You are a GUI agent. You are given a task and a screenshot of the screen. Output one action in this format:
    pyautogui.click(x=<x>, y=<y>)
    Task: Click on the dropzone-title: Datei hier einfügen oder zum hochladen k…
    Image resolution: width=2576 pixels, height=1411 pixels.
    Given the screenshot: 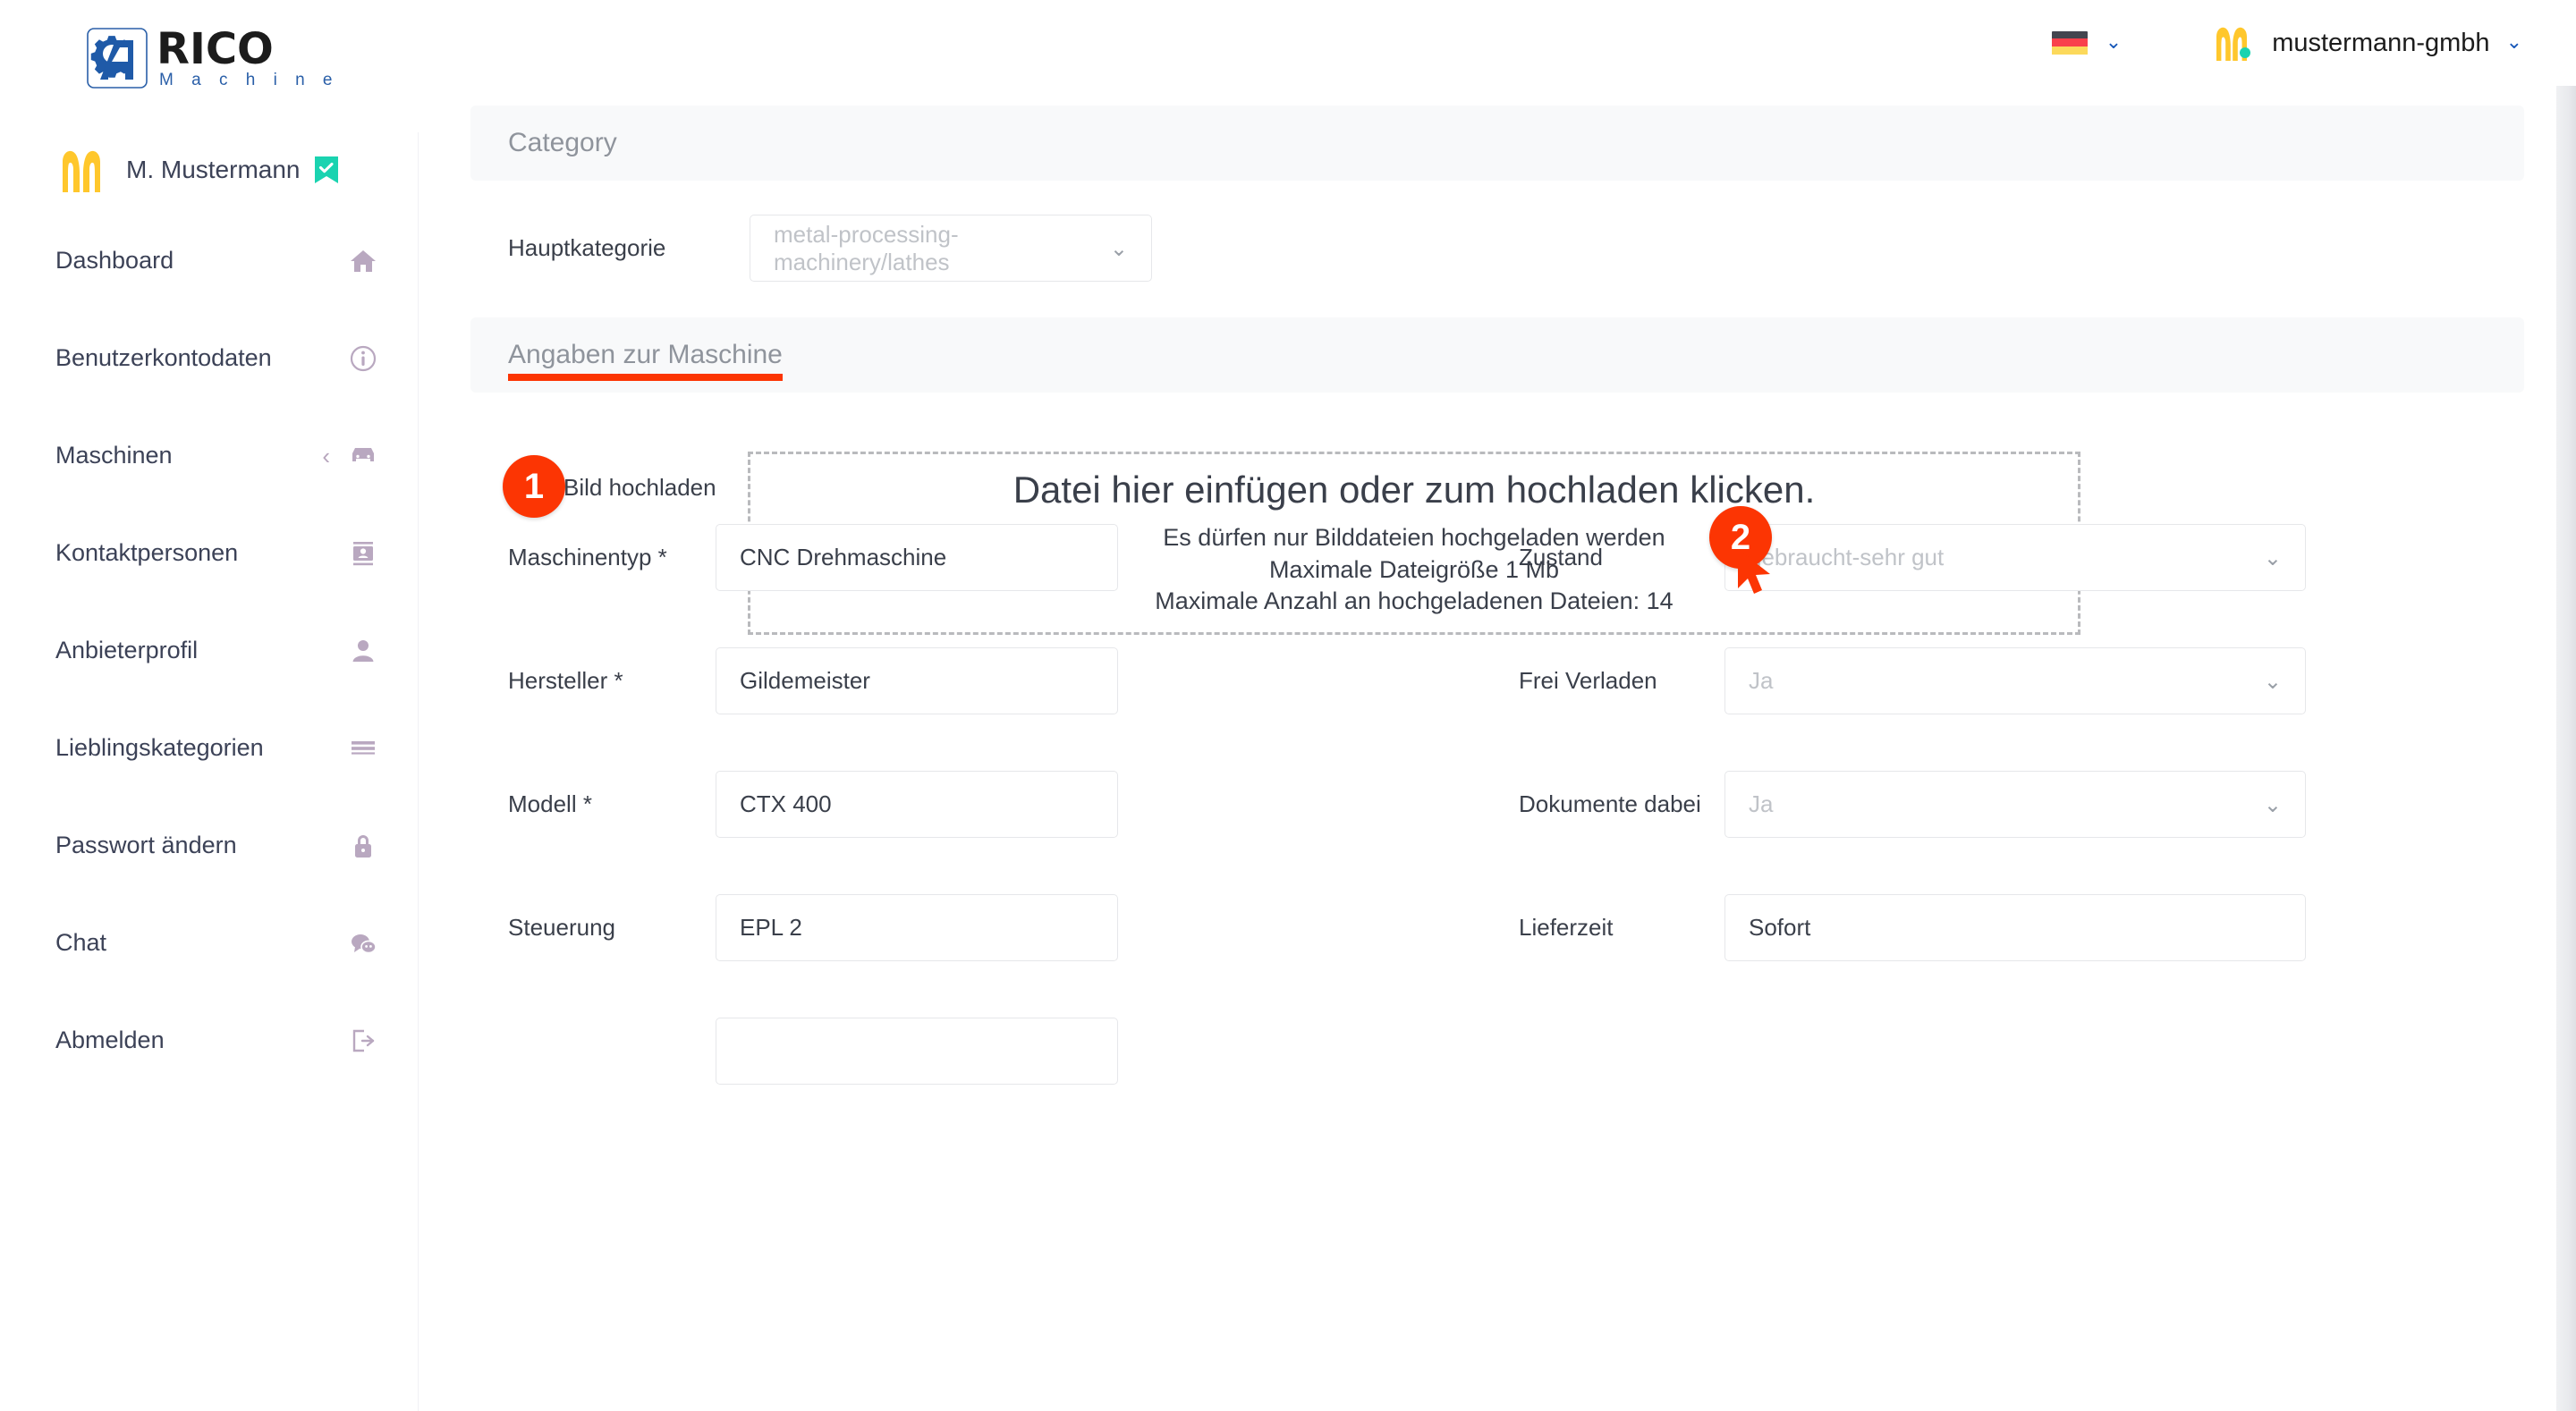 What is the action you would take?
    pyautogui.click(x=1414, y=490)
    